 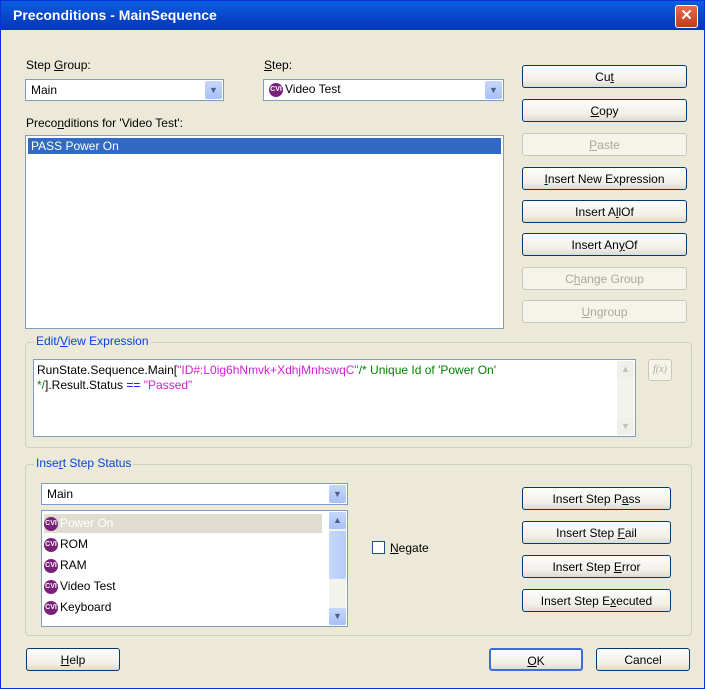 I want to click on fx-icon: f(x), so click(x=660, y=369).